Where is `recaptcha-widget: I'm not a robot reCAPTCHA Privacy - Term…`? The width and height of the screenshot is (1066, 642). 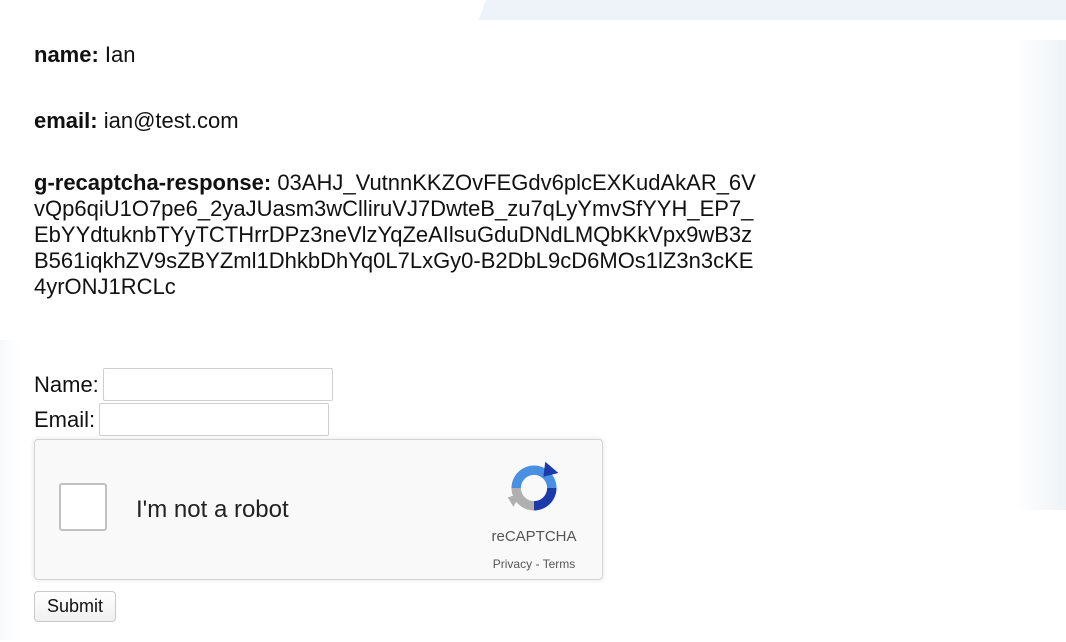
recaptcha-widget: I'm not a robot reCAPTCHA Privacy - Term… is located at coordinates (318, 509).